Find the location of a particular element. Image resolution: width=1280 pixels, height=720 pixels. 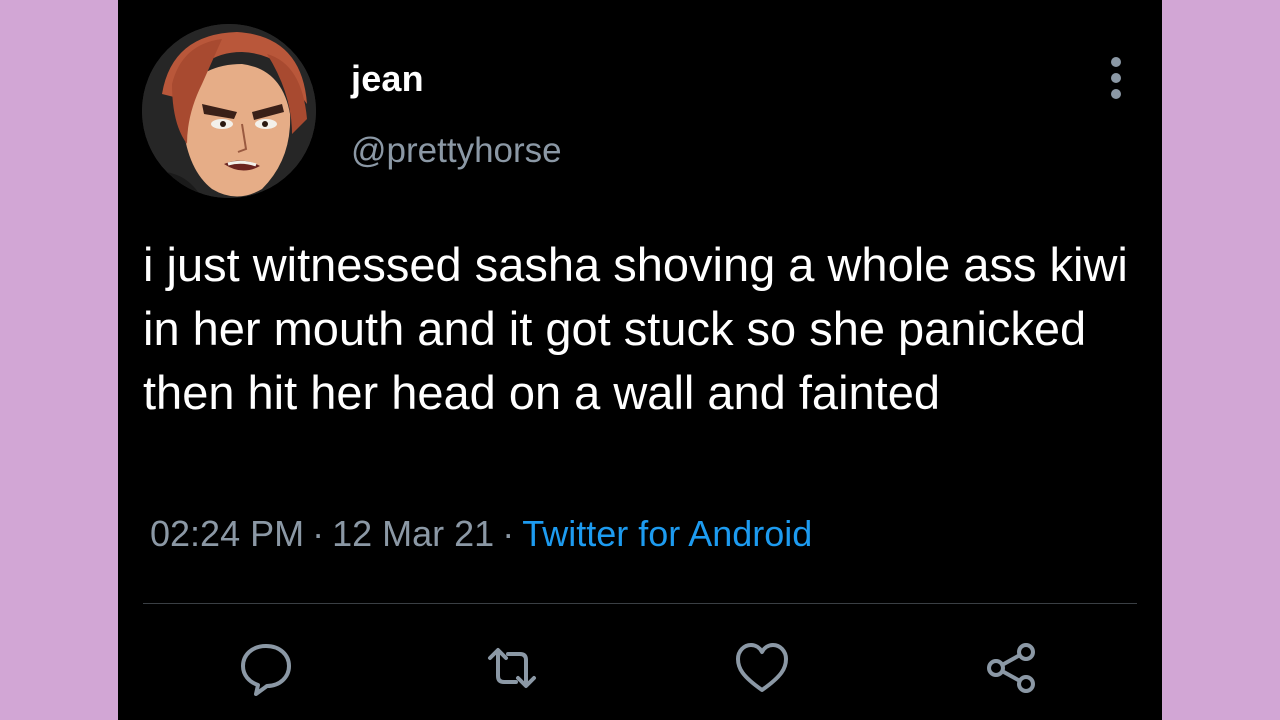

tweet-time: 02:24 PM is located at coordinates (227, 533).